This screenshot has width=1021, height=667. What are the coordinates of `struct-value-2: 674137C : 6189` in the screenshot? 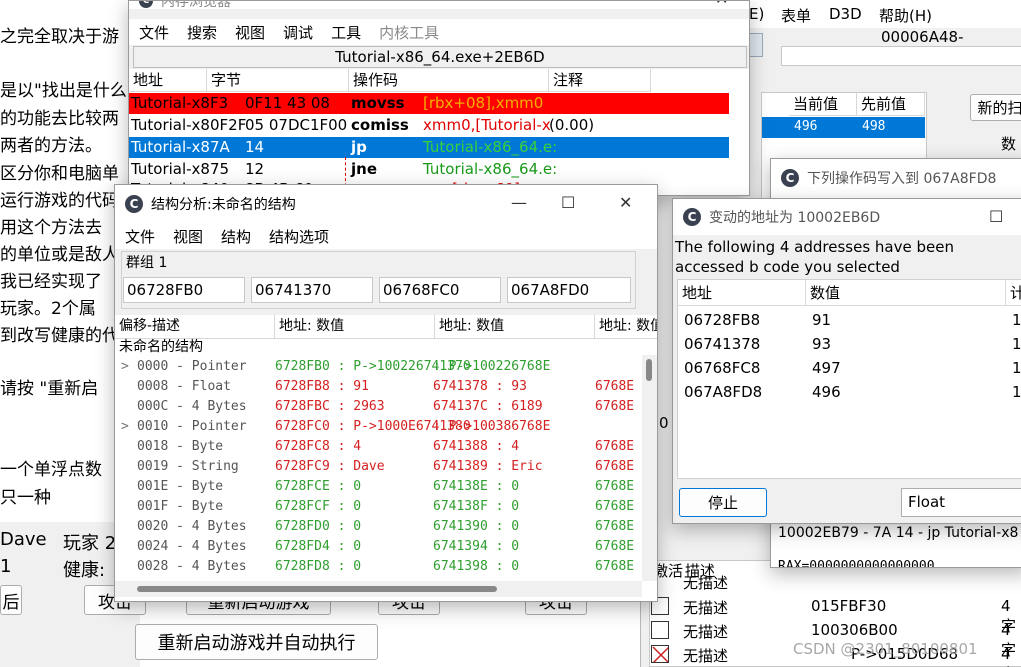 It's located at (488, 406).